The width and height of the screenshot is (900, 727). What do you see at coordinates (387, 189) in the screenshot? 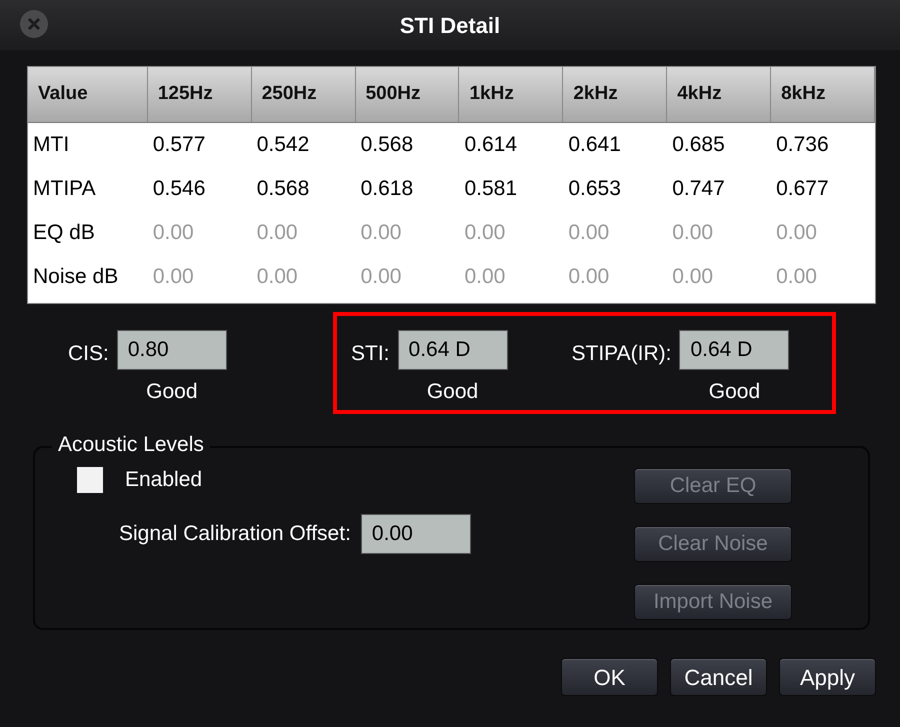
I see `table-cell-text: 0.618` at bounding box center [387, 189].